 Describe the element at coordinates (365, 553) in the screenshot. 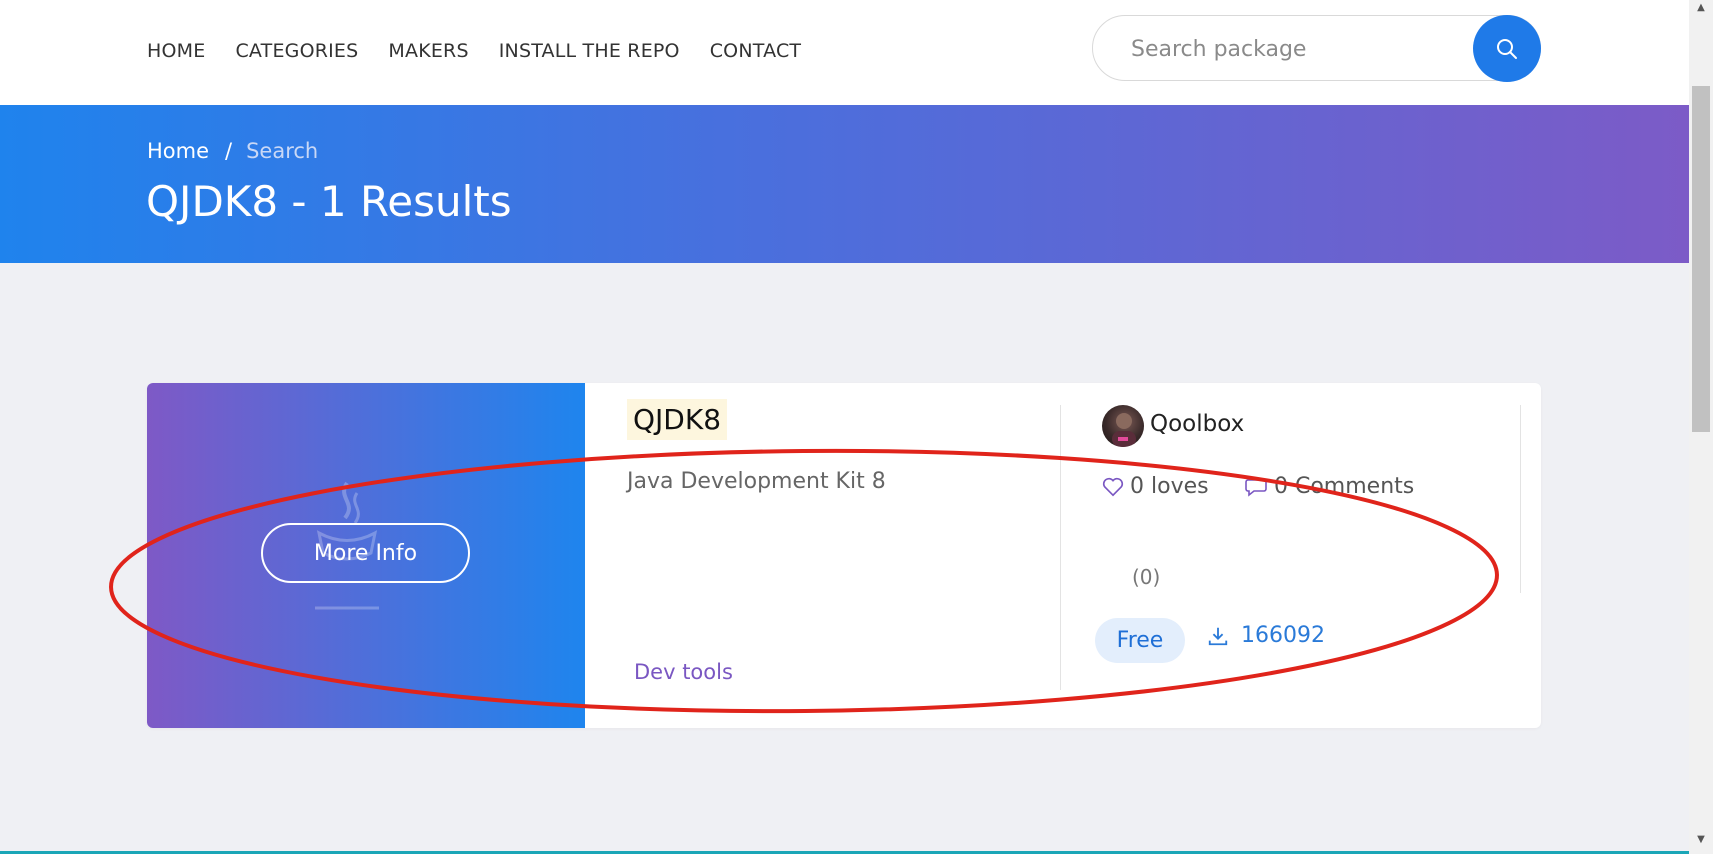

I see `more-info-button: More Info` at that location.